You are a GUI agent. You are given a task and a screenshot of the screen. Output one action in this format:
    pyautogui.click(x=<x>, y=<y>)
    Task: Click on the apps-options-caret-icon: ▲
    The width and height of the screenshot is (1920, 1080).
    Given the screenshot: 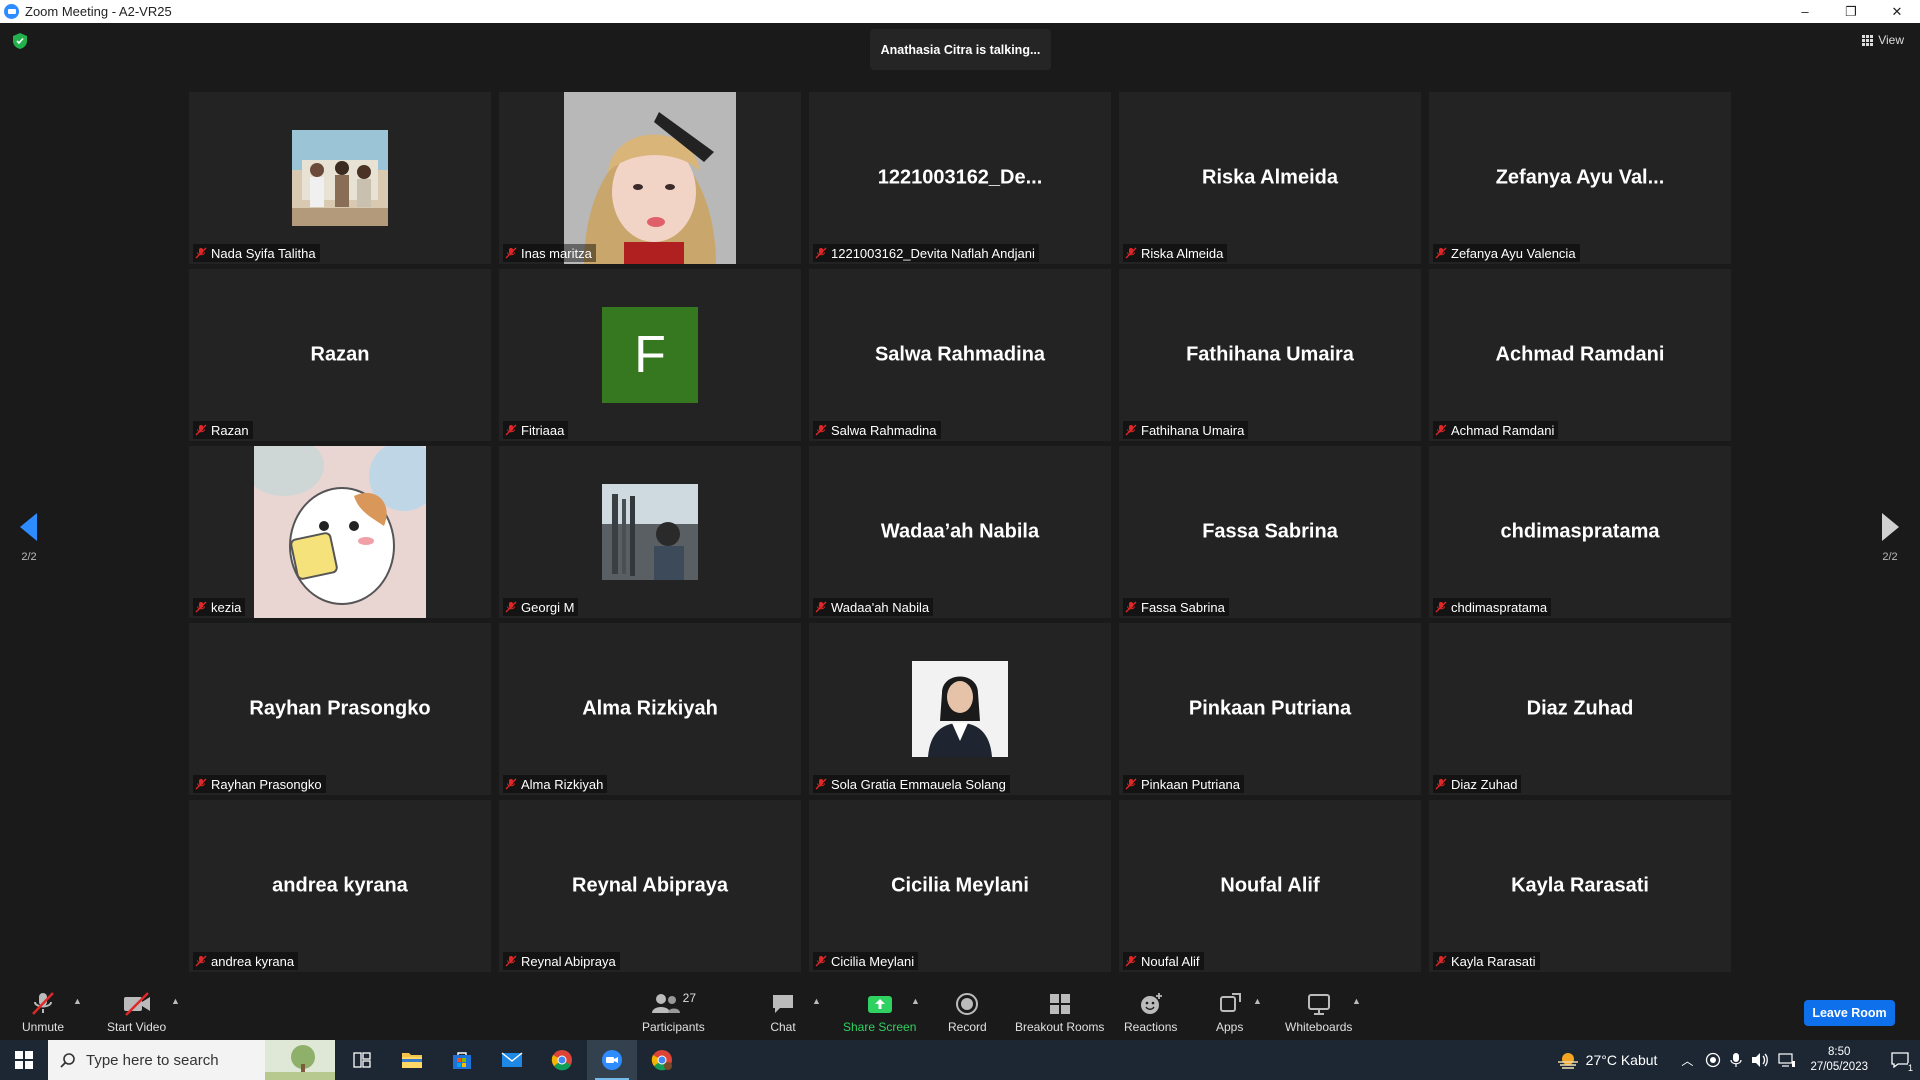 What is the action you would take?
    pyautogui.click(x=1257, y=1001)
    